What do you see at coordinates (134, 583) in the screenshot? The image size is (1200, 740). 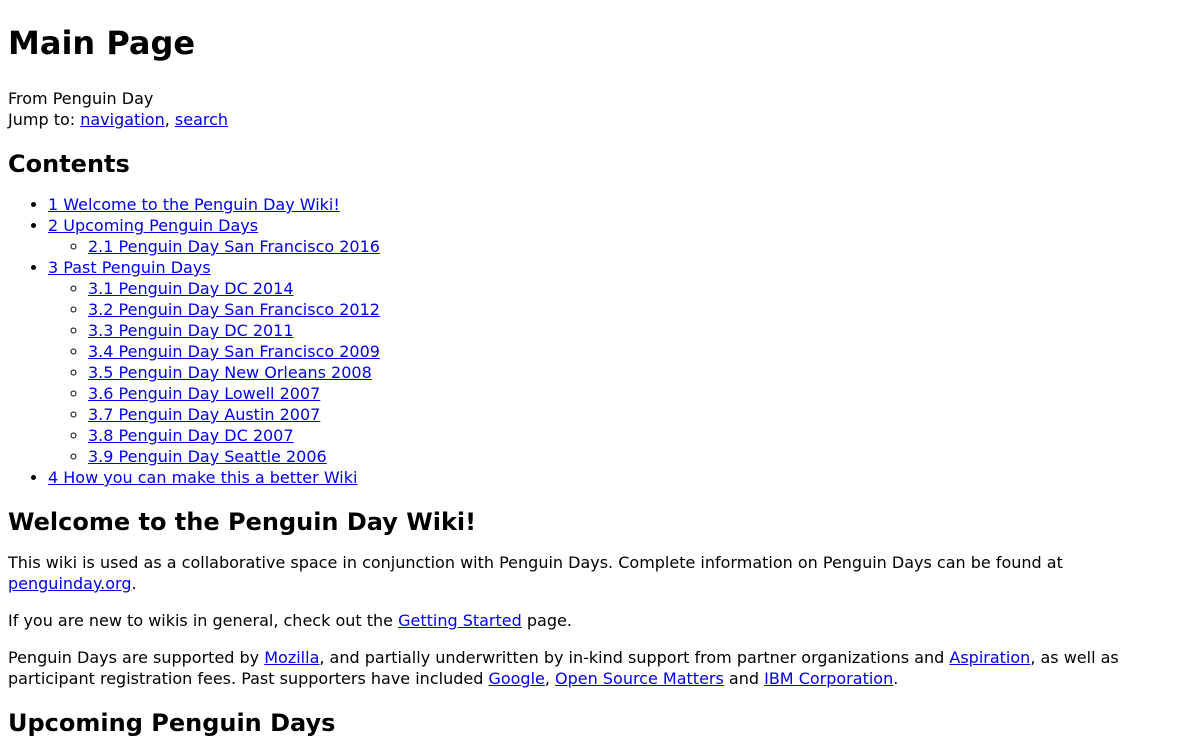 I see `welcome-p1-end: .` at bounding box center [134, 583].